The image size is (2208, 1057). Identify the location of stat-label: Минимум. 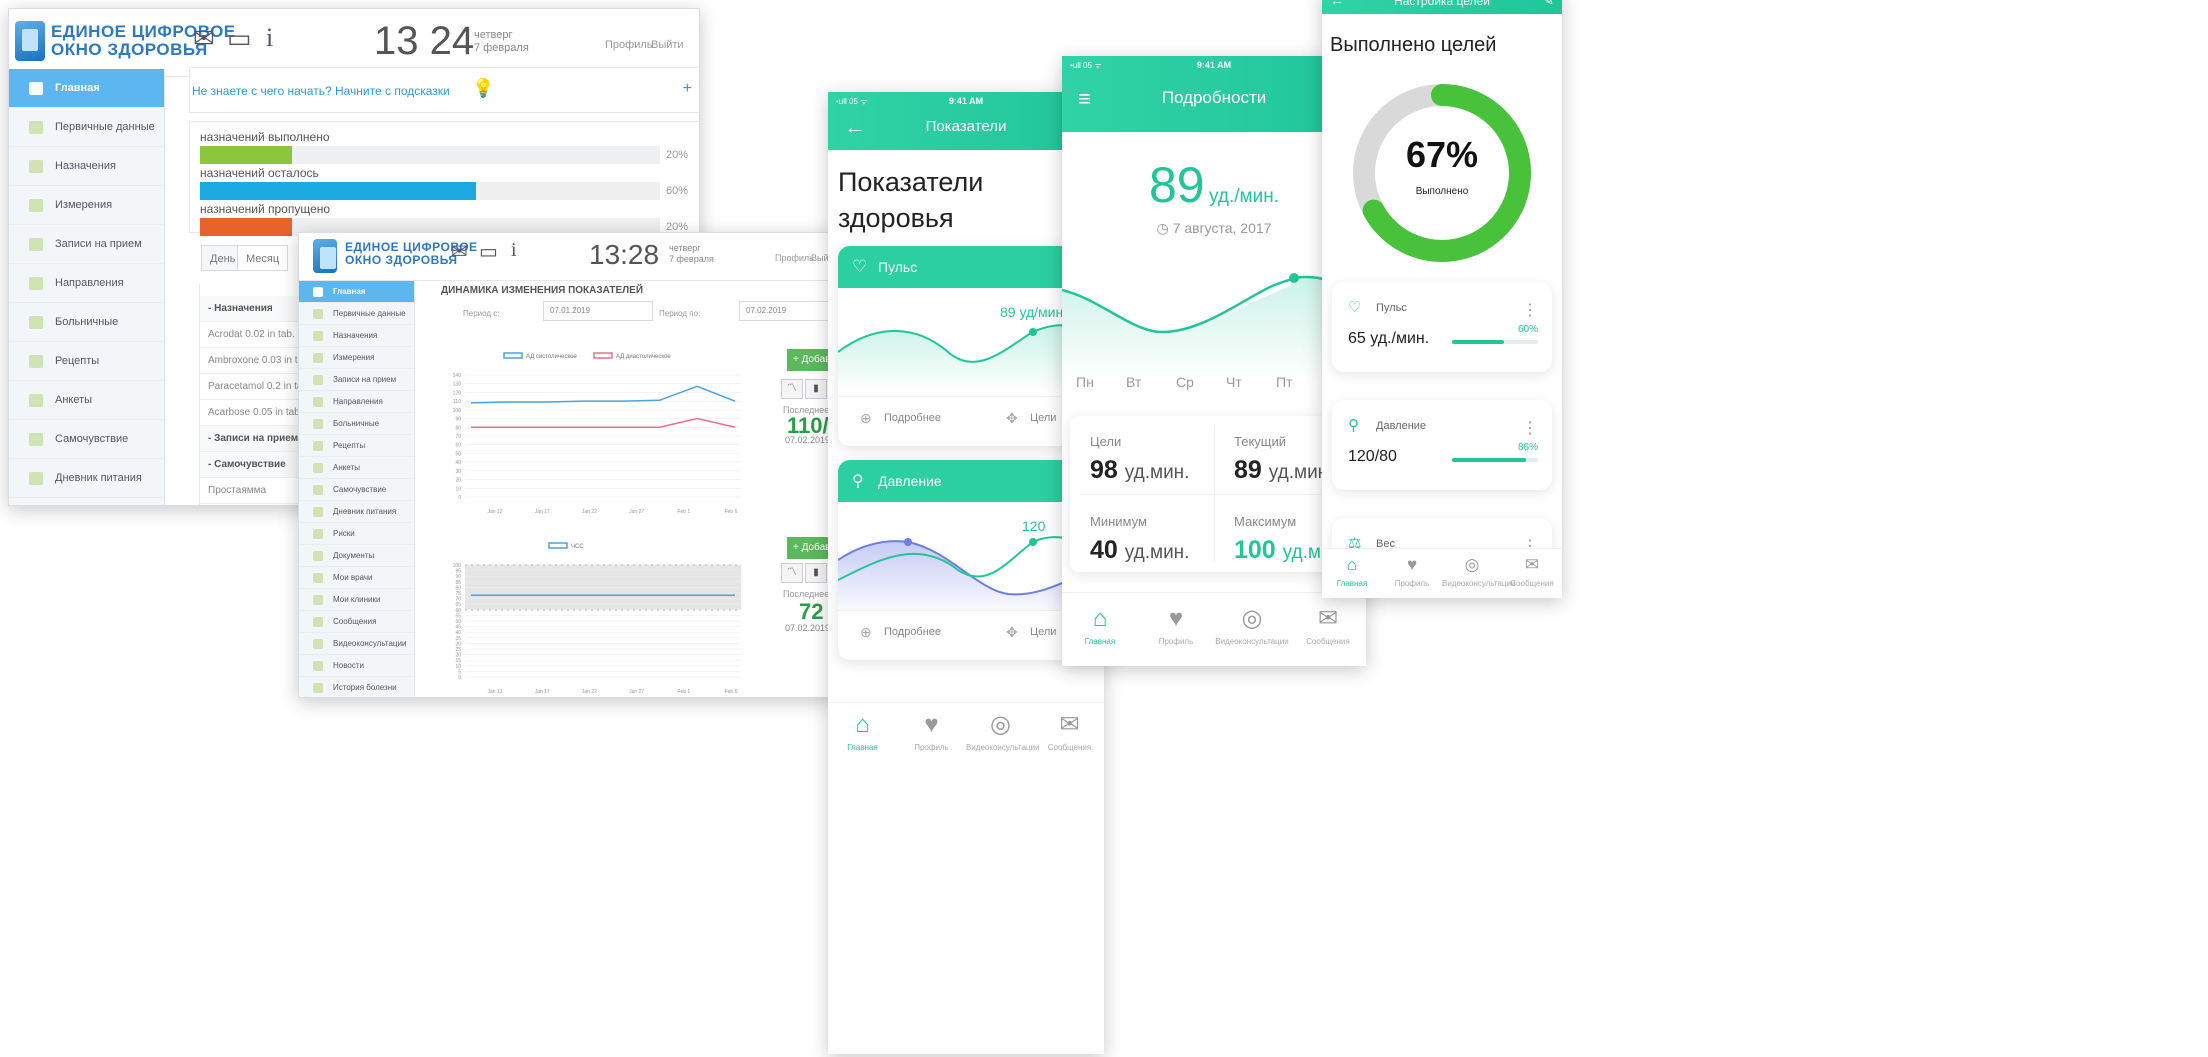
(1118, 521).